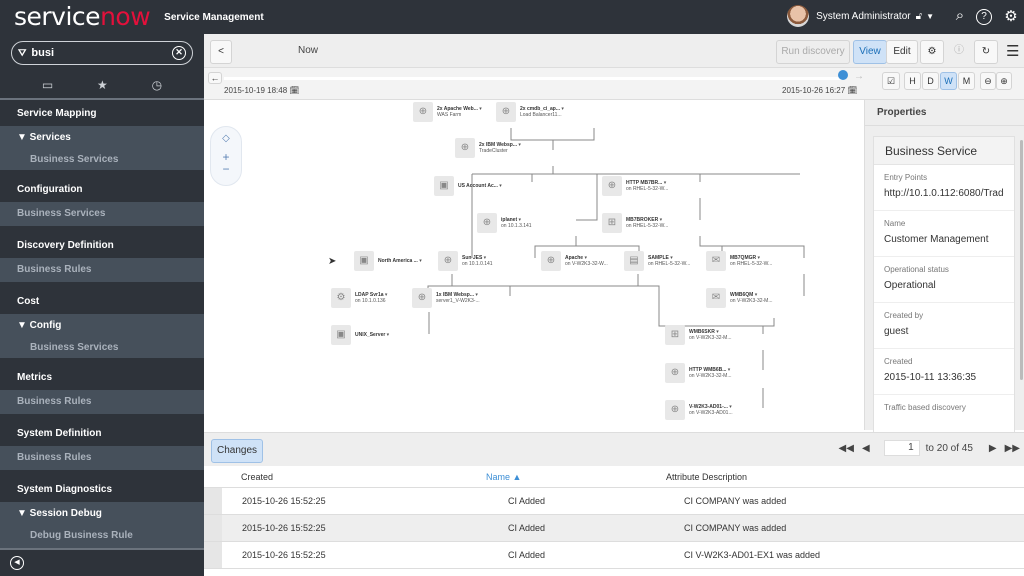 The width and height of the screenshot is (1024, 576). Describe the element at coordinates (102, 474) in the screenshot. I see `nav-gap` at that location.